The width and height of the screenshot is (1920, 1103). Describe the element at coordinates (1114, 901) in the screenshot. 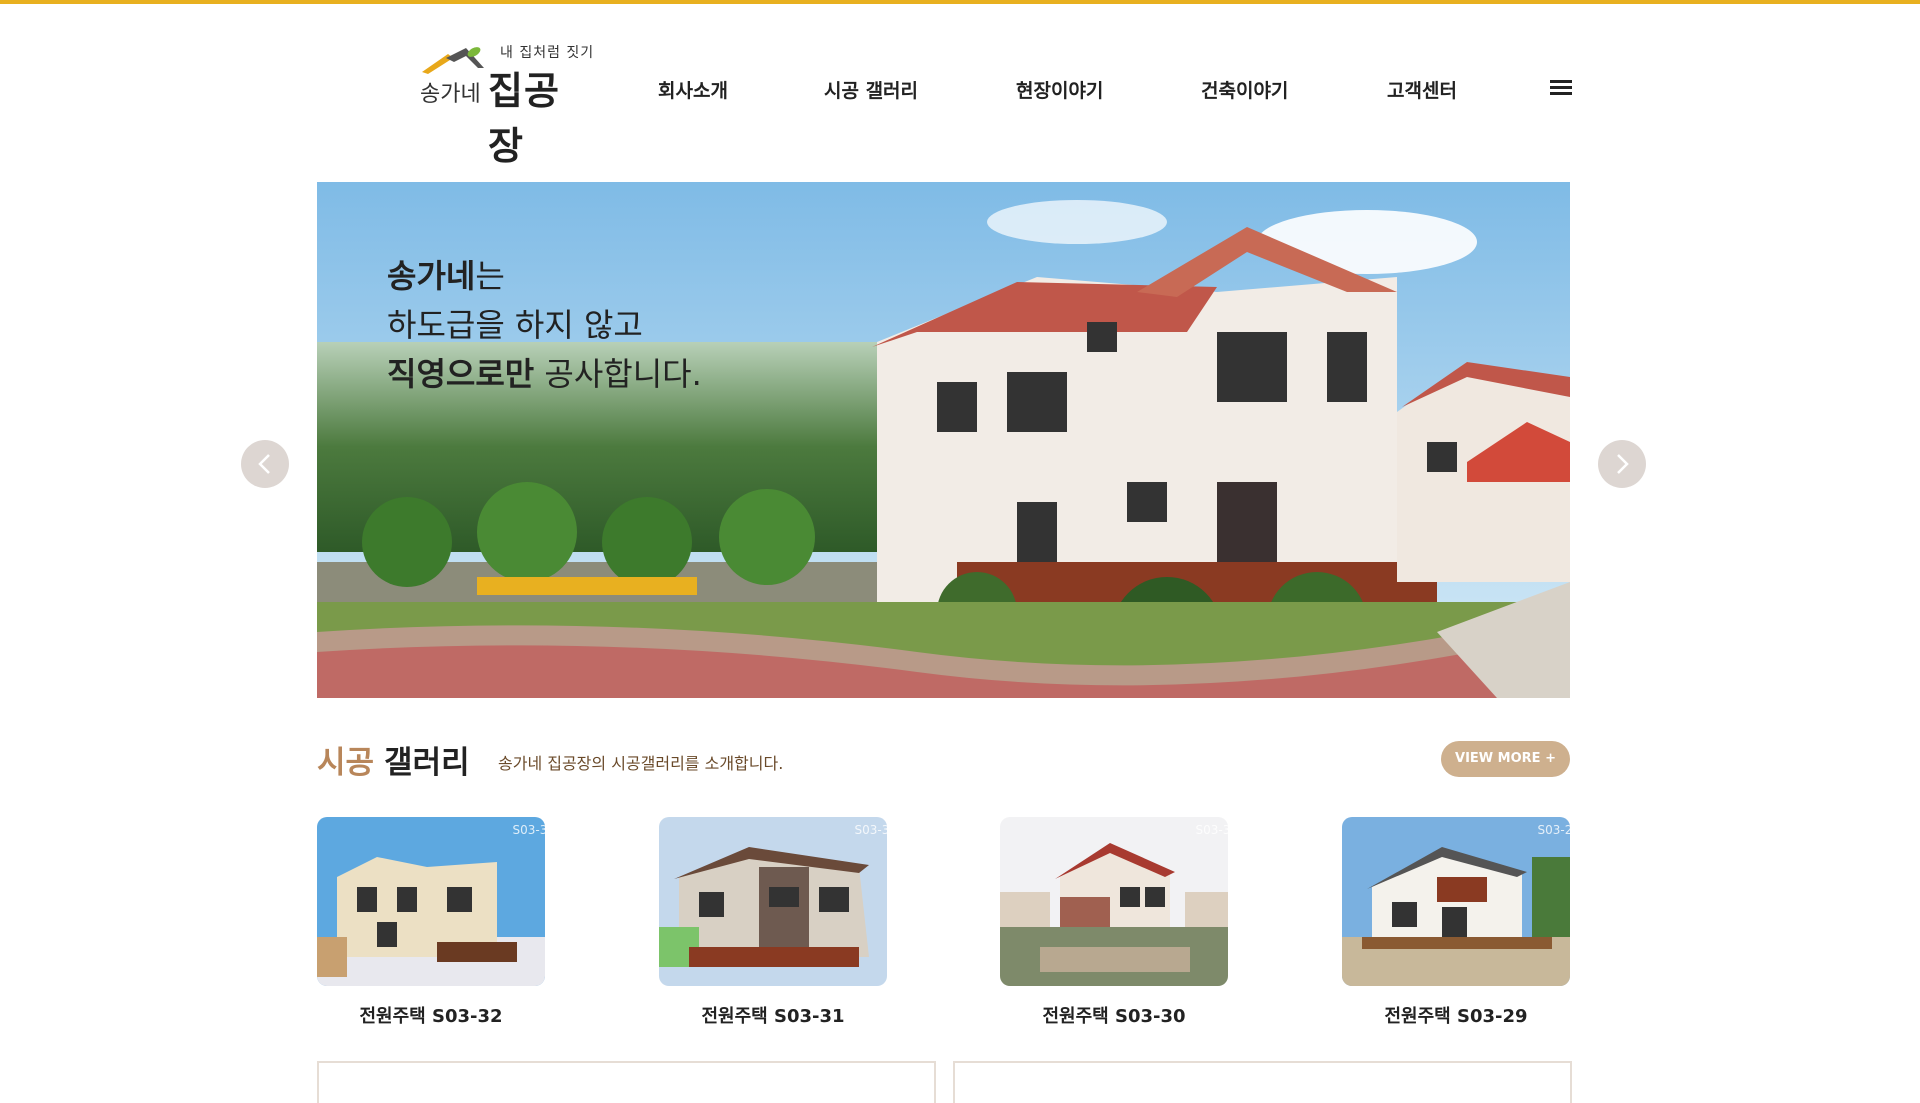

I see `gallery-thumbnail: S03-30` at that location.